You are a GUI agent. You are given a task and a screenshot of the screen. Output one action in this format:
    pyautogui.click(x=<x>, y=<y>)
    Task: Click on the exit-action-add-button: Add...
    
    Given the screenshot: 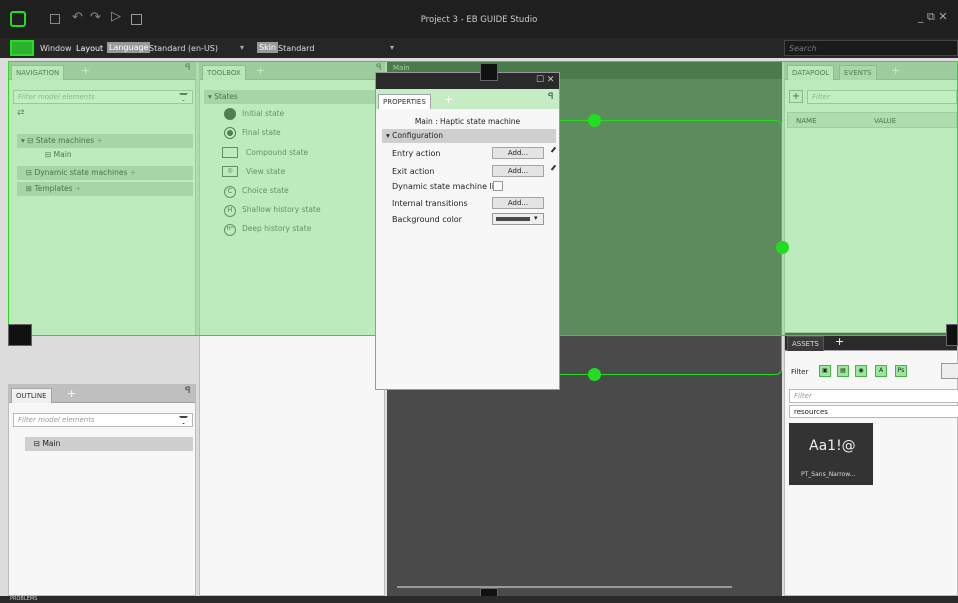 What is the action you would take?
    pyautogui.click(x=518, y=171)
    